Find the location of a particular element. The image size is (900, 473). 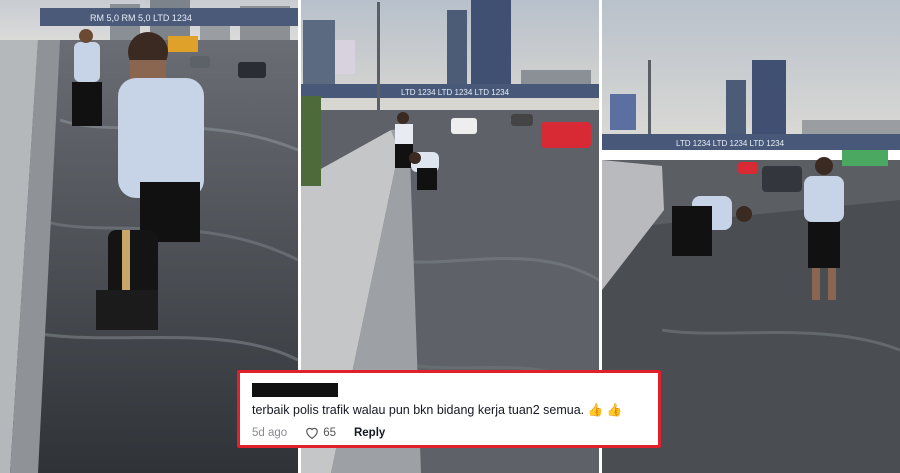

red-car is located at coordinates (566, 135).